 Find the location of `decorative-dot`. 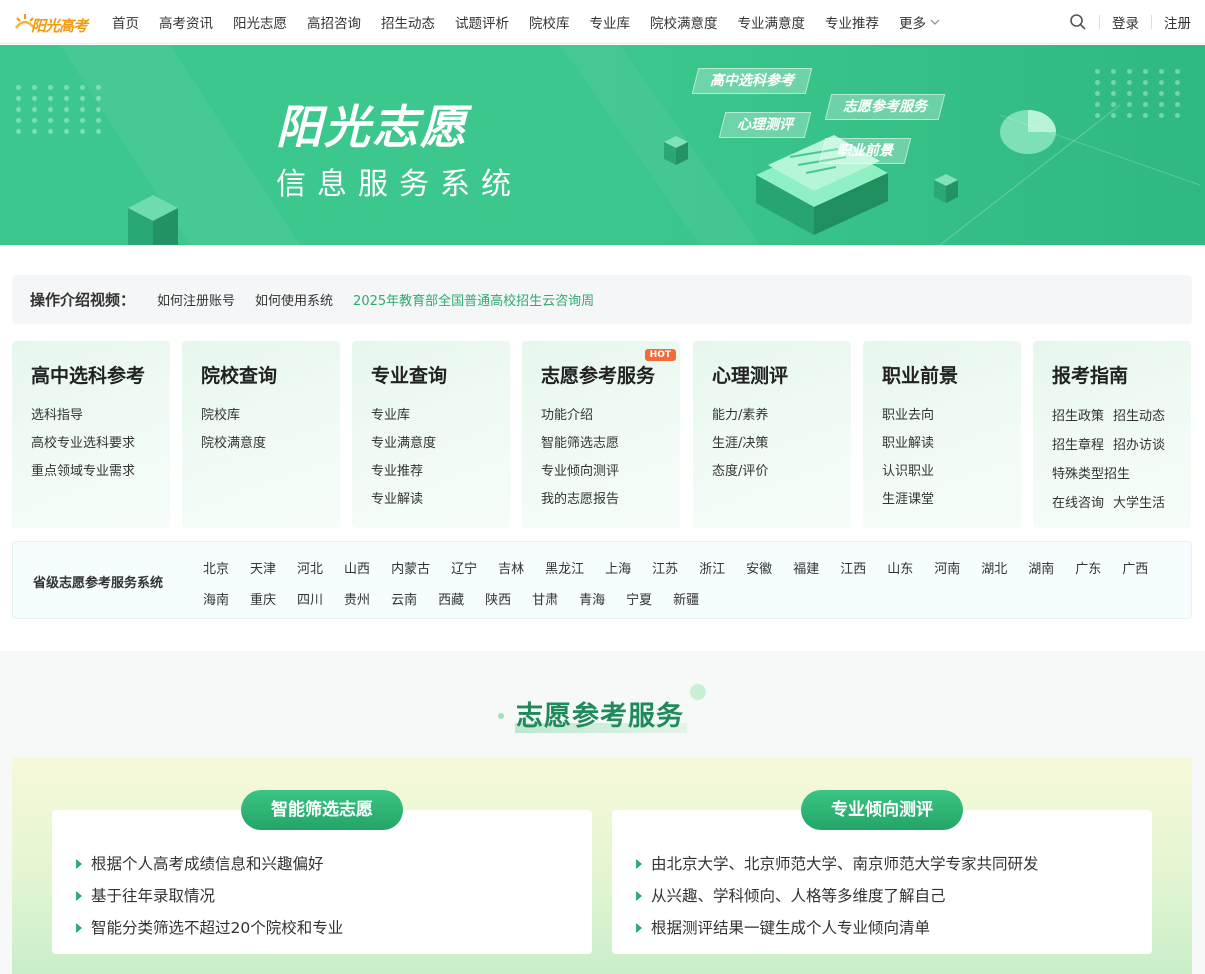

decorative-dot is located at coordinates (501, 716).